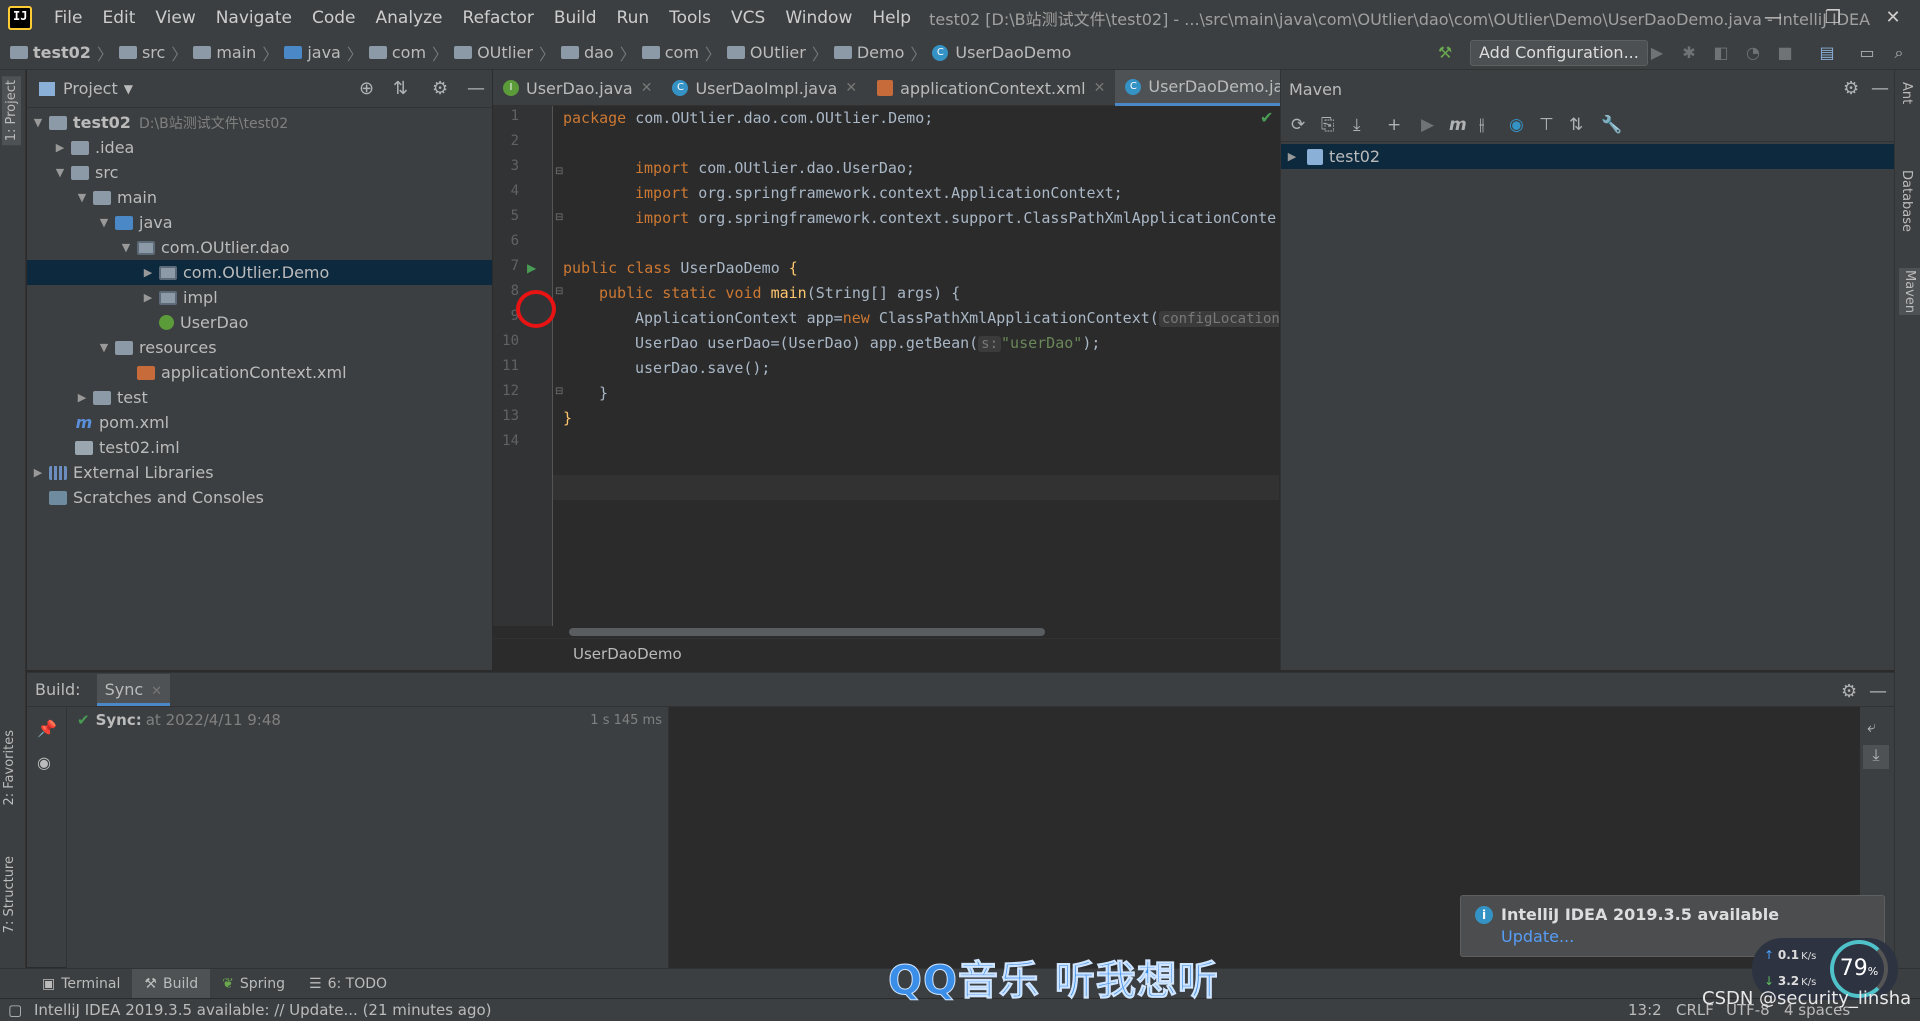  Describe the element at coordinates (633, 18) in the screenshot. I see `menu-run: Run` at that location.